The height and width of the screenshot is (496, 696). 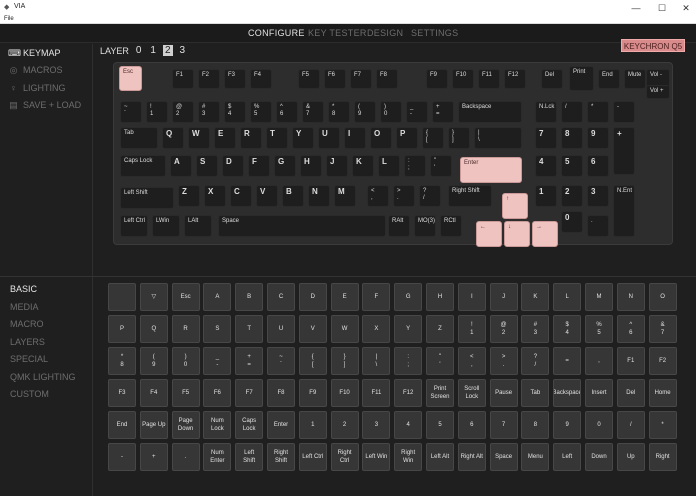 I want to click on keycode-menu: Menu, so click(x=535, y=457).